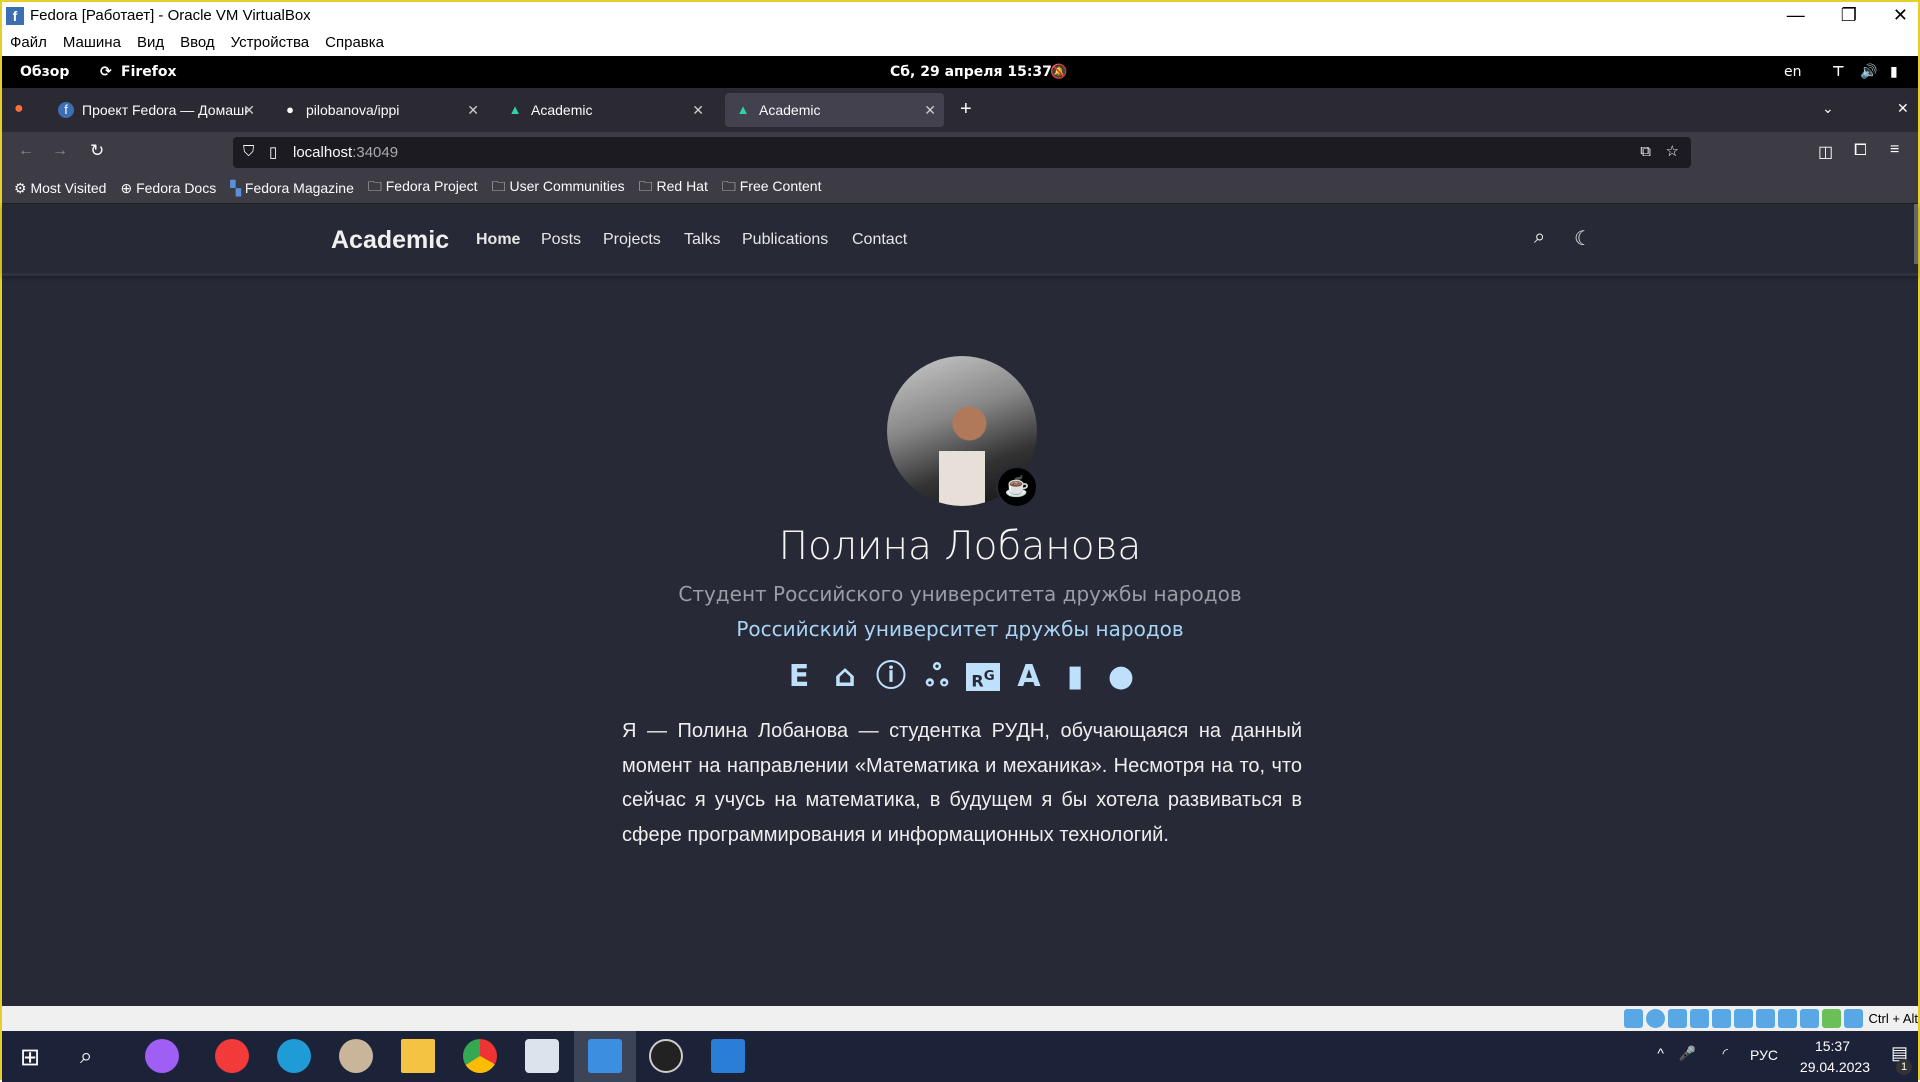 The image size is (1920, 1082). I want to click on email-icon: E, so click(799, 677).